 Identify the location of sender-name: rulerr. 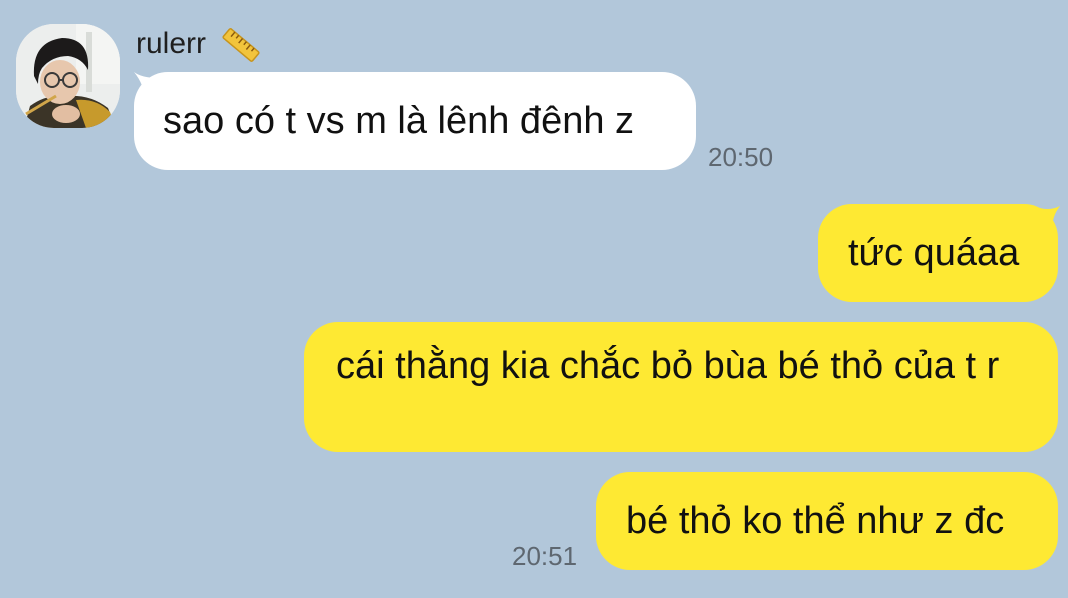
(171, 43).